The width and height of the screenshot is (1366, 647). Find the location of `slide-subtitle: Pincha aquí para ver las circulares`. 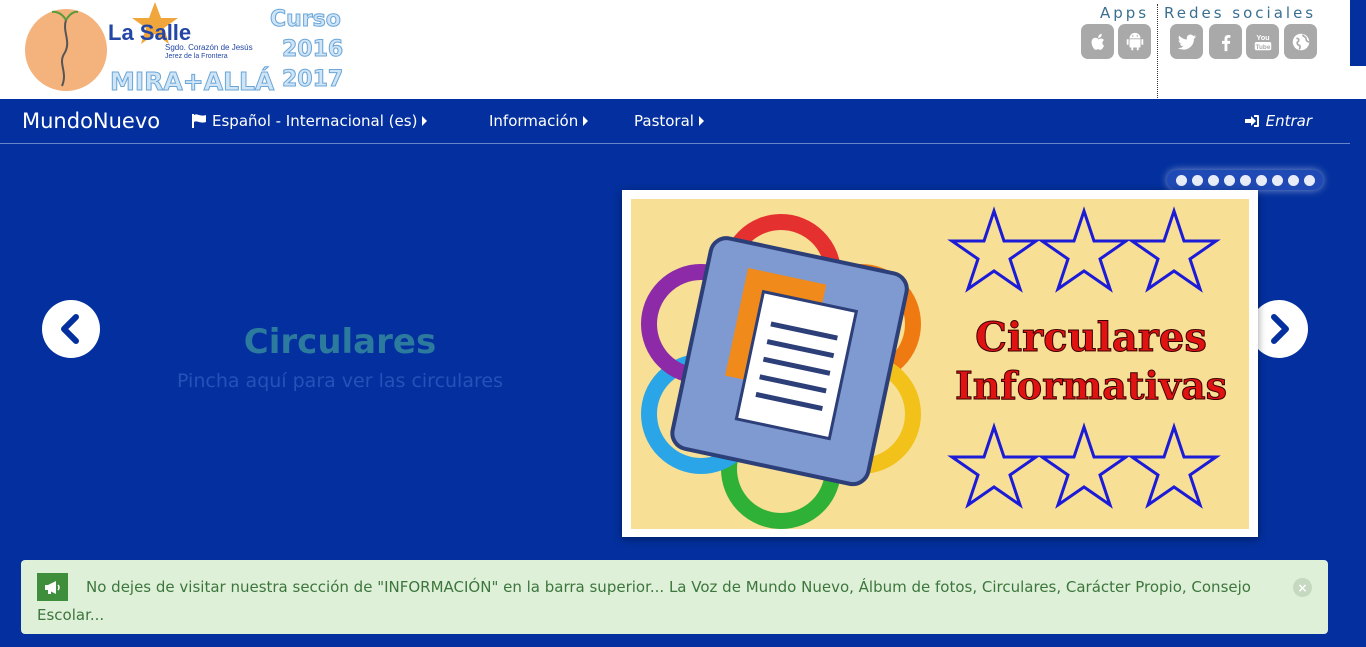

slide-subtitle: Pincha aquí para ver las circulares is located at coordinates (340, 381).